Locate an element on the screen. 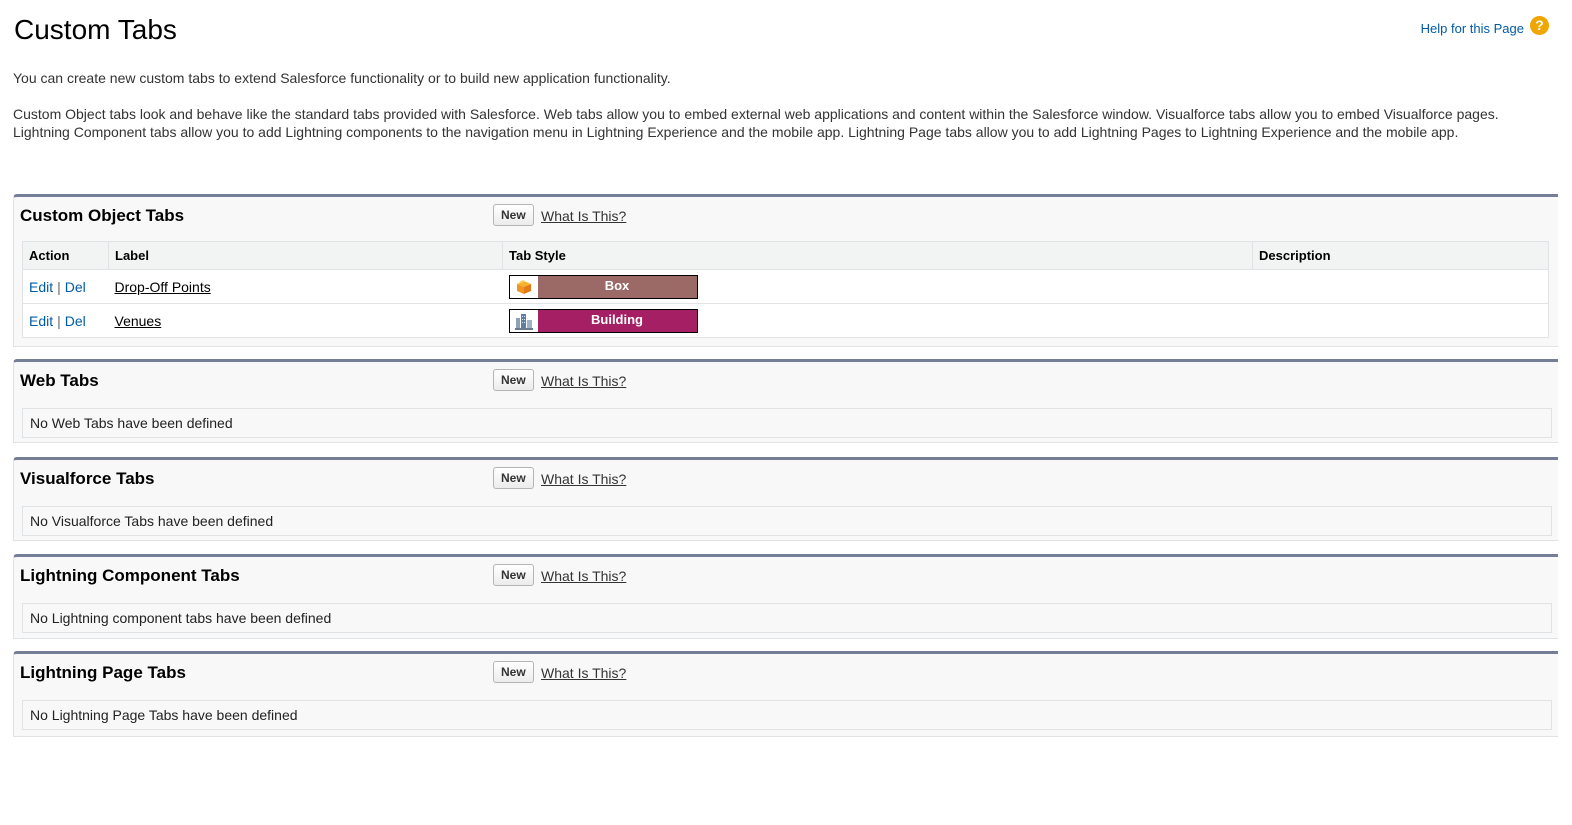 The image size is (1572, 825). table-row: Edit | Del Venues Building is located at coordinates (785, 320).